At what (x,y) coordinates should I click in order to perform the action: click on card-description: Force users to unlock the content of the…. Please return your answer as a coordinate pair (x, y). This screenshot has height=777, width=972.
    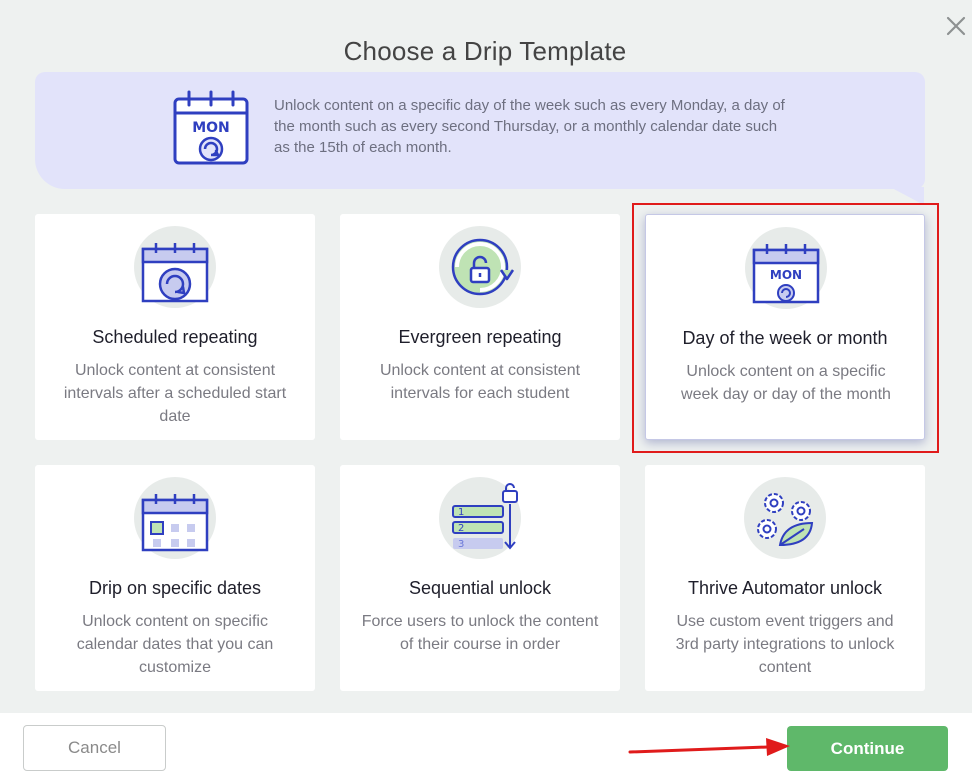
    Looking at the image, I should click on (480, 633).